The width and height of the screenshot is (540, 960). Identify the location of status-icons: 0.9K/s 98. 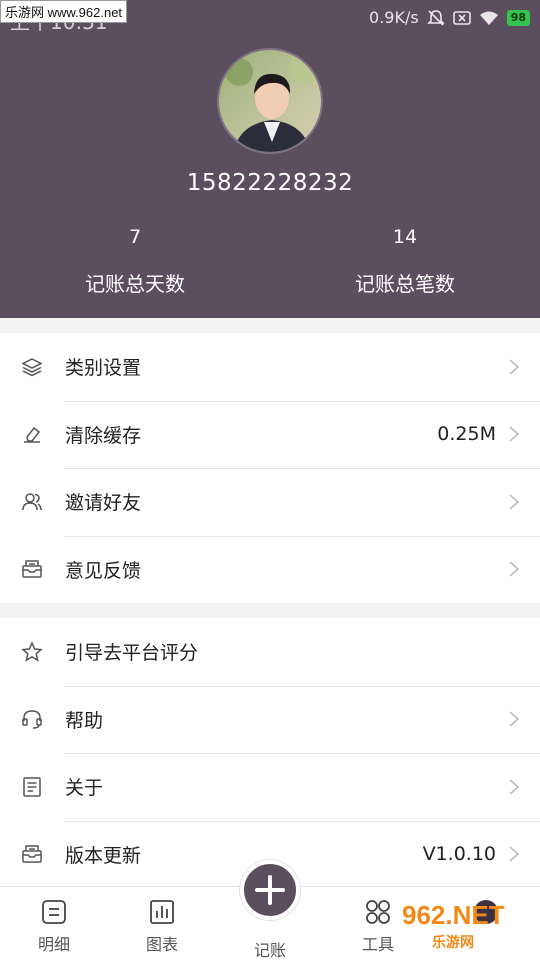
(449, 17).